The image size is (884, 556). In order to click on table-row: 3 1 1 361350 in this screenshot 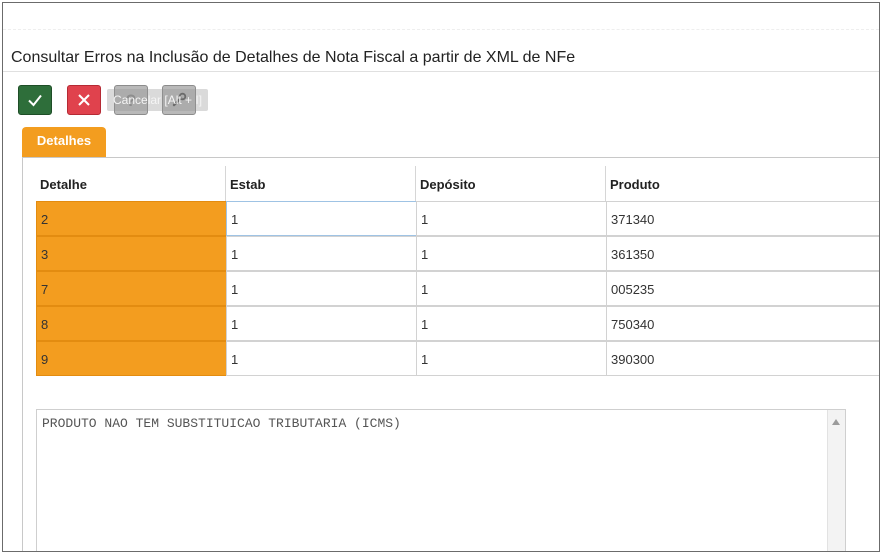, I will do `click(457, 253)`.